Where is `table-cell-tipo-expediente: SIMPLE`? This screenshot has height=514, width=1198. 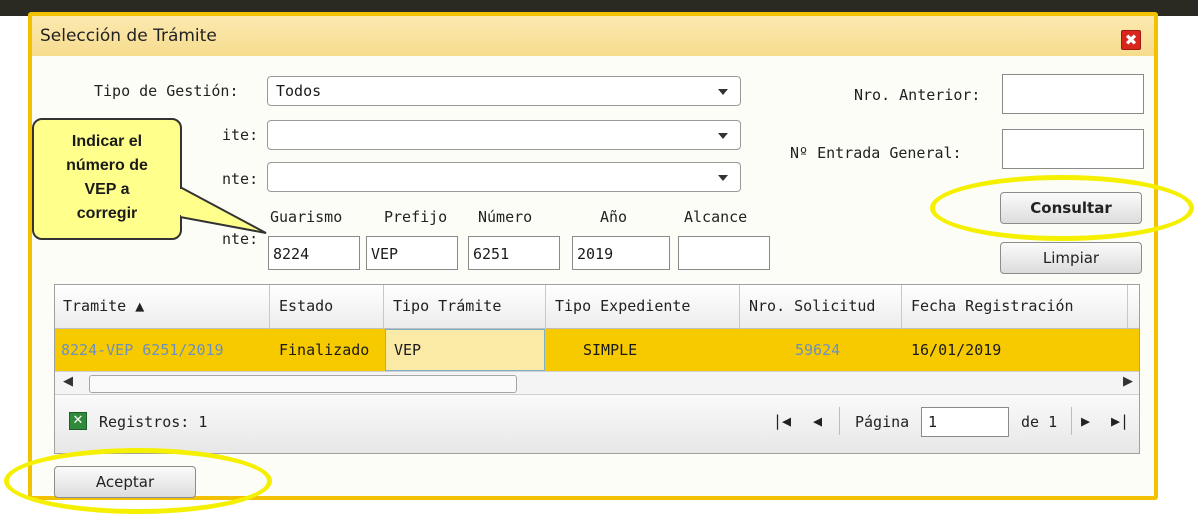 table-cell-tipo-expediente: SIMPLE is located at coordinates (610, 350).